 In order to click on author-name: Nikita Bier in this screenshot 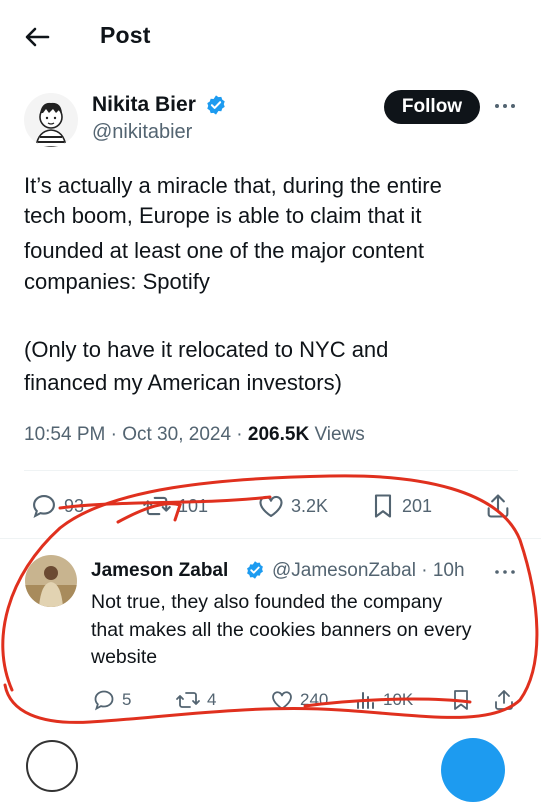, I will do `click(144, 105)`.